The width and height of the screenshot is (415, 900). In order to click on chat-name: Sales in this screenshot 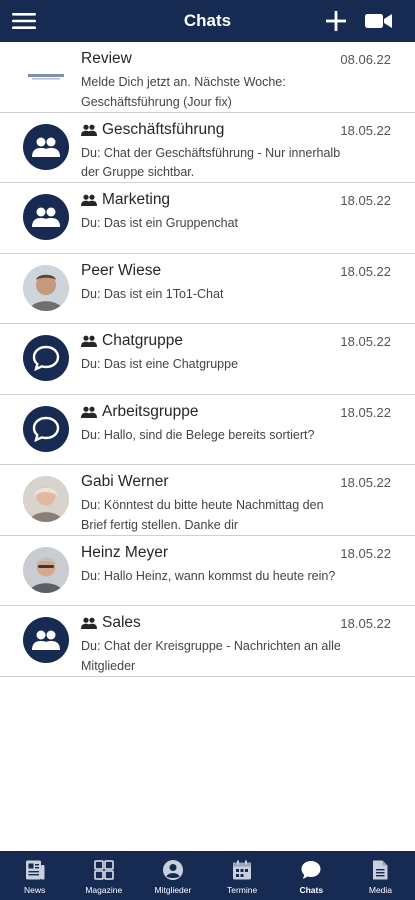, I will do `click(121, 622)`.